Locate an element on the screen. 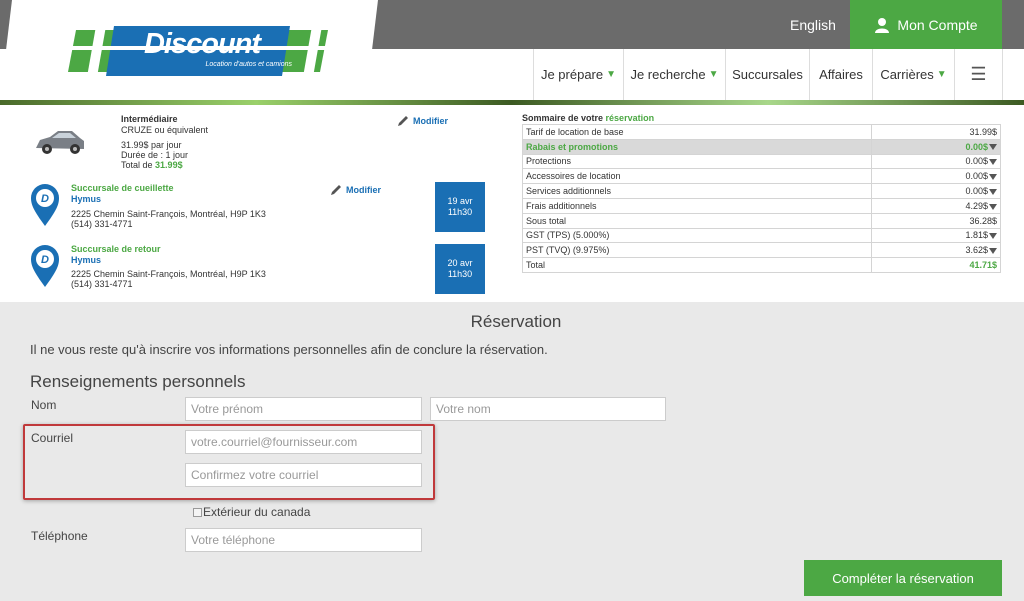  dropoff-date: 20 avr is located at coordinates (460, 263).